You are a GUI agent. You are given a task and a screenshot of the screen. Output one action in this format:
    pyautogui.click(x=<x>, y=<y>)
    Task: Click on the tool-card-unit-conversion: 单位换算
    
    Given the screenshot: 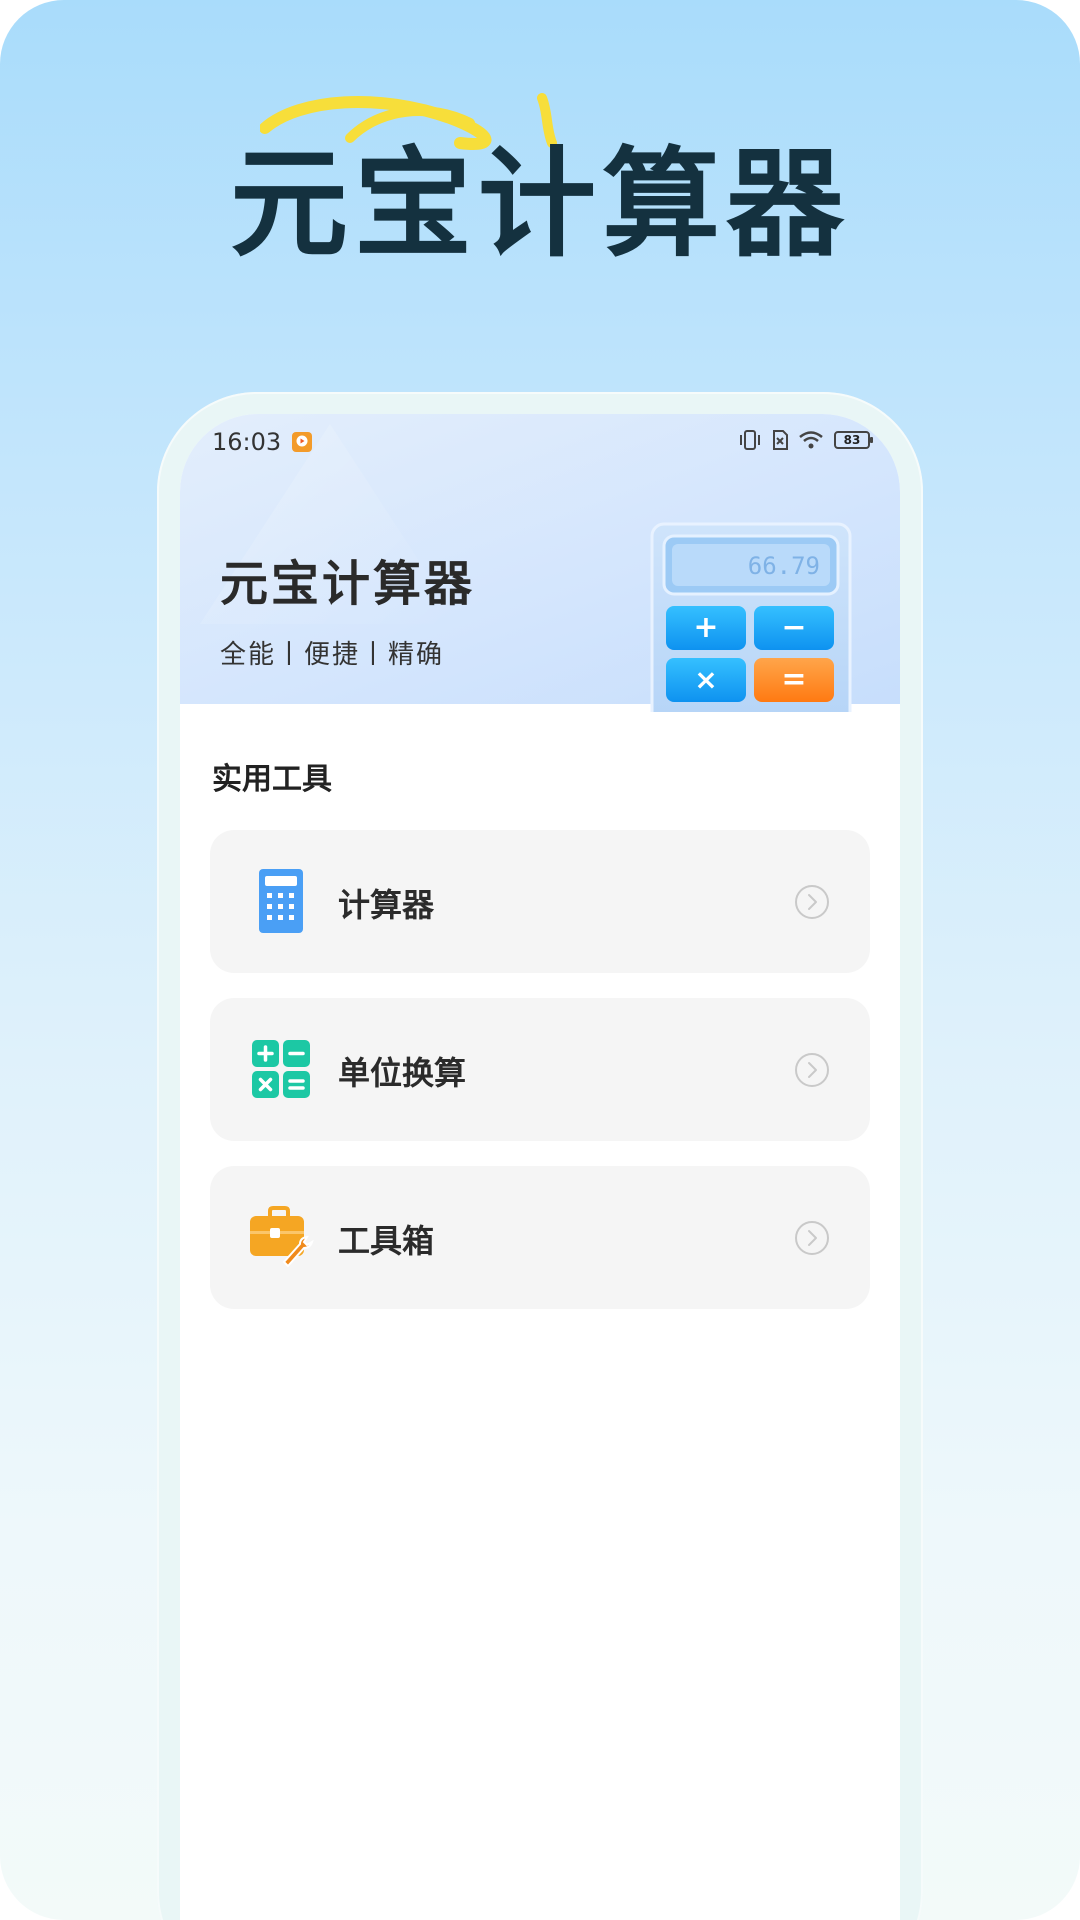 What is the action you would take?
    pyautogui.click(x=540, y=1069)
    